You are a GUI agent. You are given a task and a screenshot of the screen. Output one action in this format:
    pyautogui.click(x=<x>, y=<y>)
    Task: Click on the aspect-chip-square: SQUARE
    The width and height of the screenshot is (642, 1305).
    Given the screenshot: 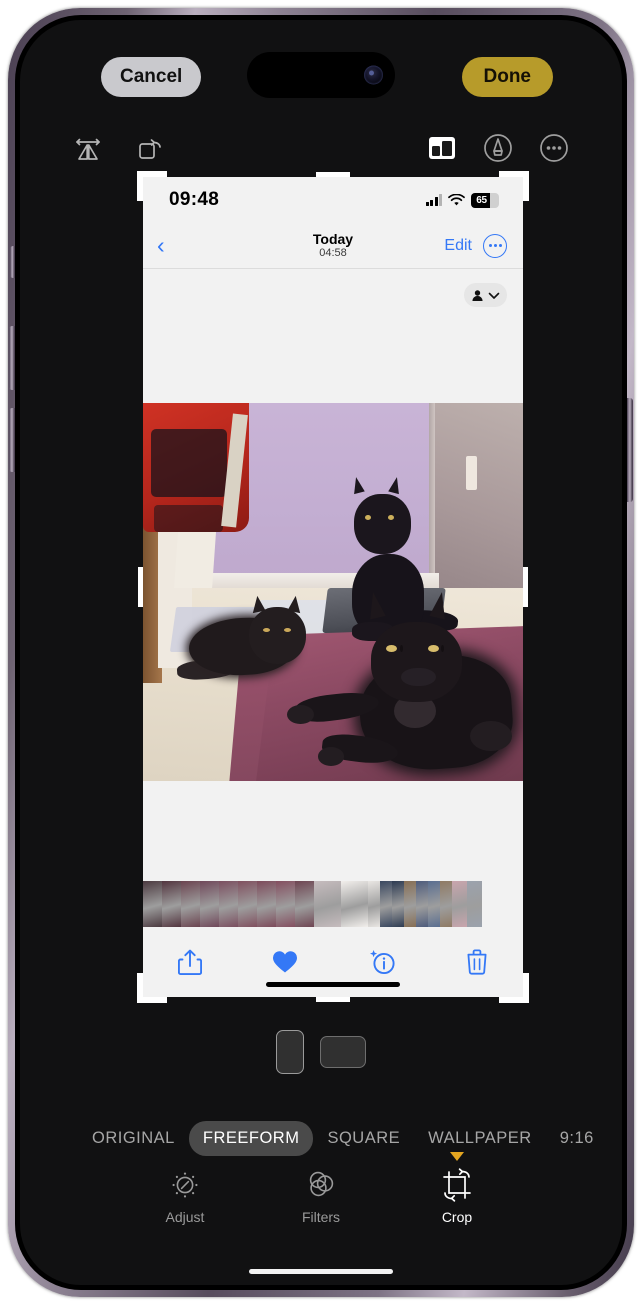 What is the action you would take?
    pyautogui.click(x=363, y=1138)
    